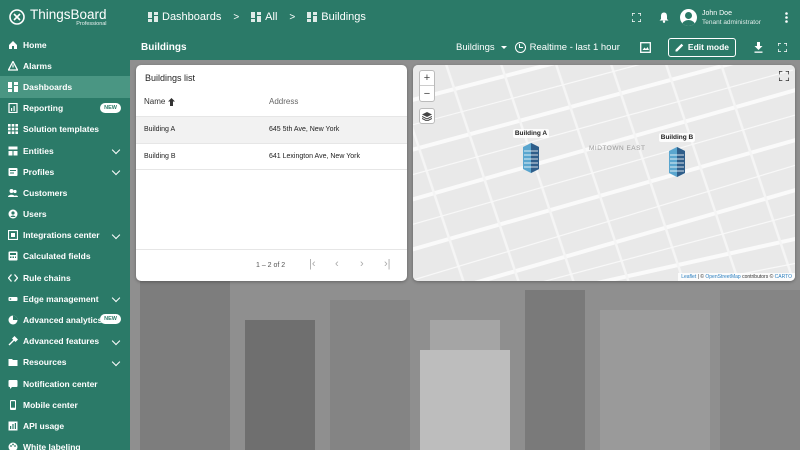 The height and width of the screenshot is (450, 800). I want to click on widget-fullscreen-icon, so click(784, 76).